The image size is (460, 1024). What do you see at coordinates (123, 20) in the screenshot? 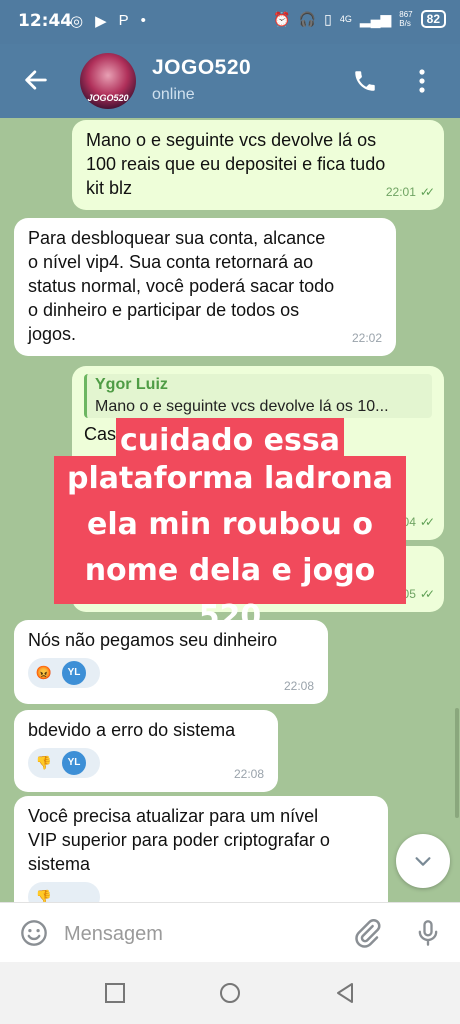
I see `app-icon: P` at bounding box center [123, 20].